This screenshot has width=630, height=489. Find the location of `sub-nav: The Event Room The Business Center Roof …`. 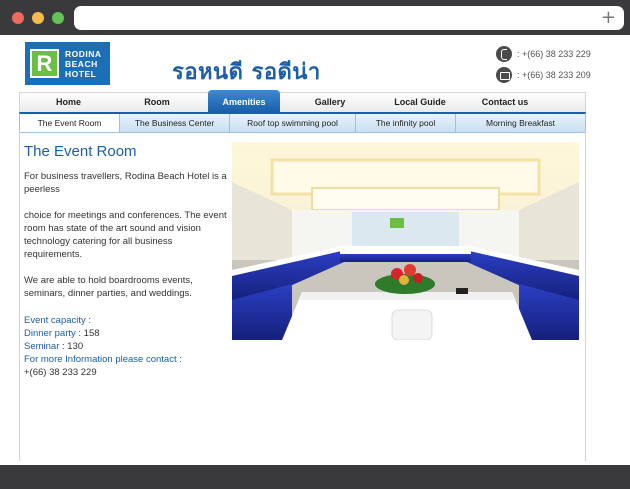

sub-nav: The Event Room The Business Center Roof … is located at coordinates (302, 122).